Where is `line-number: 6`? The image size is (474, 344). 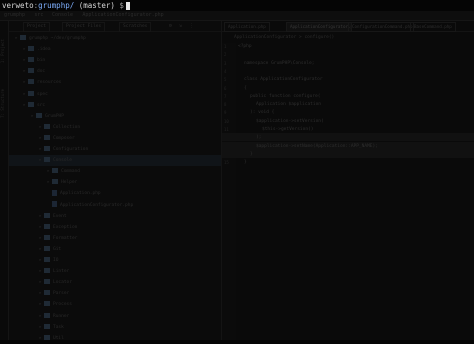
line-number: 6 is located at coordinates (225, 88).